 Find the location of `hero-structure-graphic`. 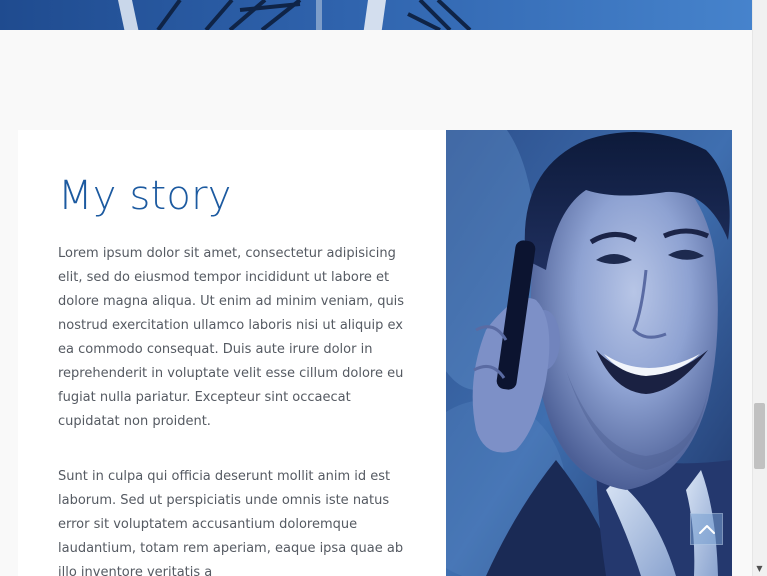

hero-structure-graphic is located at coordinates (376, 15).